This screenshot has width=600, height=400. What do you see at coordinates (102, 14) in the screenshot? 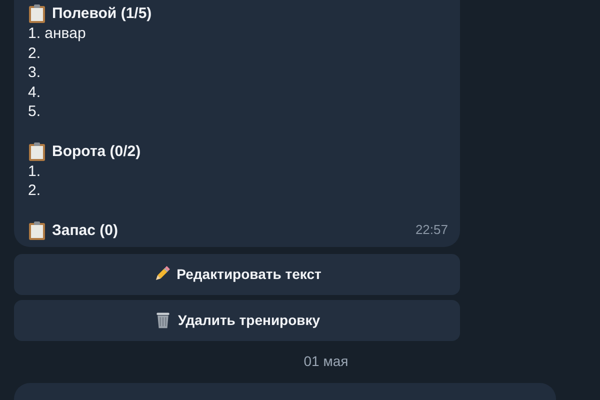
I see `section-title: Полевой (1/5)` at bounding box center [102, 14].